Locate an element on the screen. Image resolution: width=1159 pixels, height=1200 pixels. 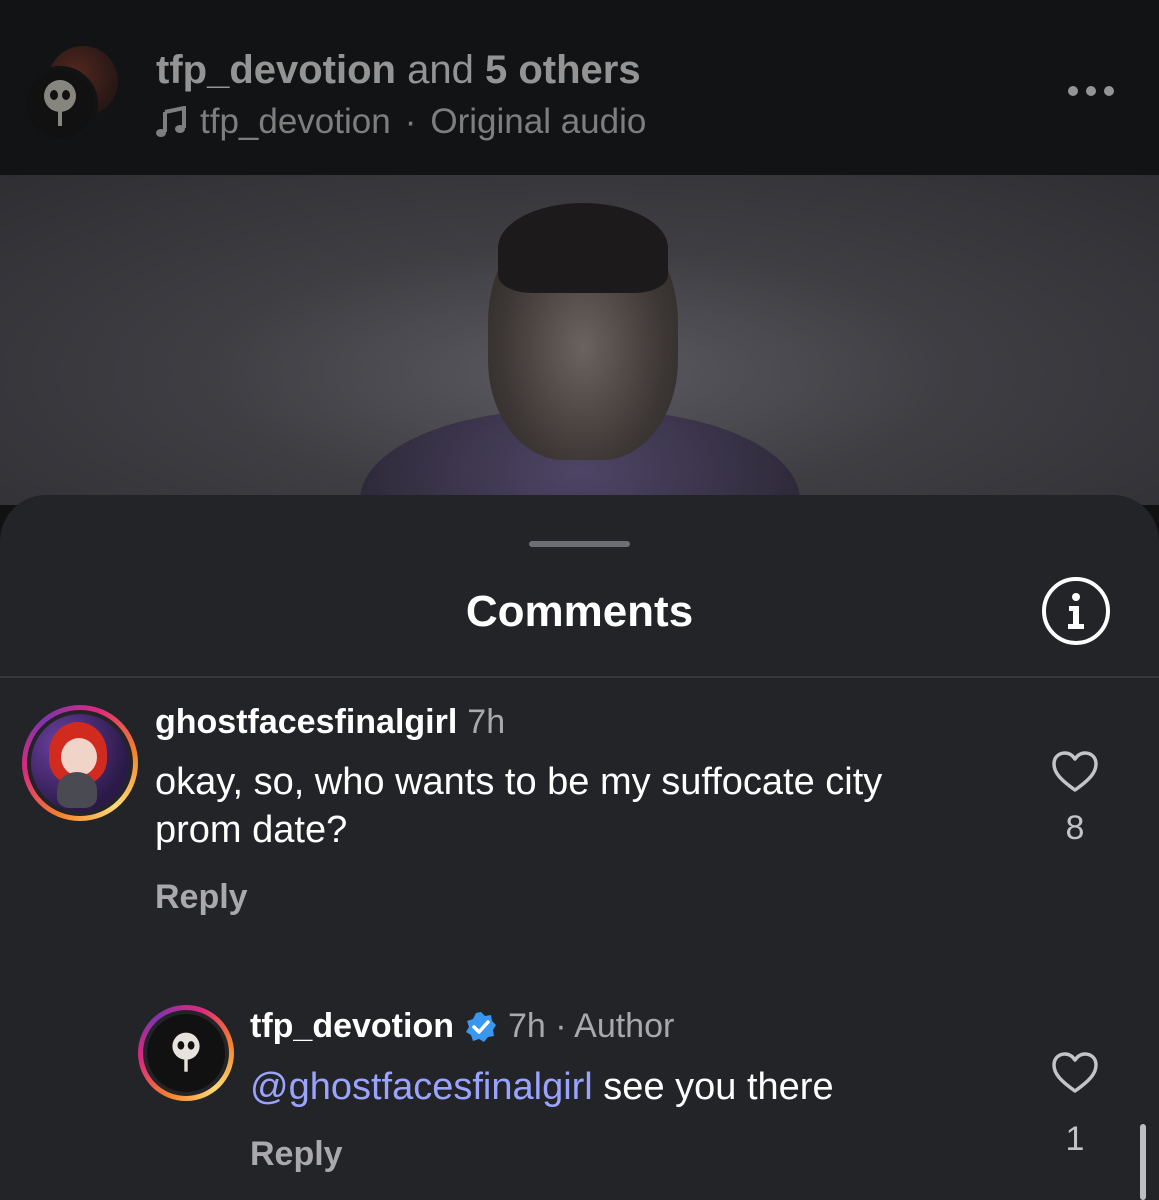
comment-text: @ghostfacesfinalgirl see you there is located at coordinates (640, 1087).